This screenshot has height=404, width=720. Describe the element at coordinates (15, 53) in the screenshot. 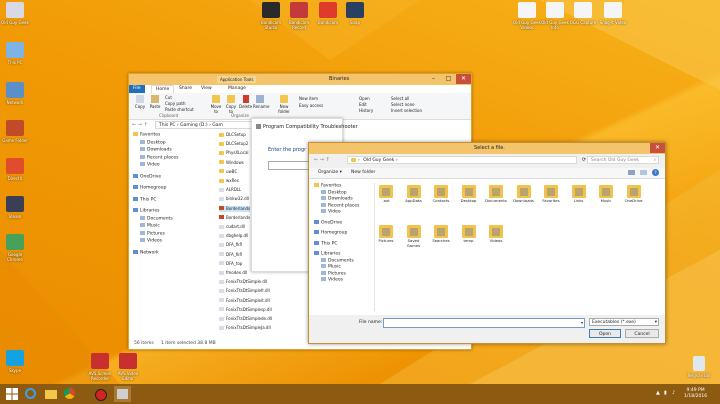

I see `desktop-shortcut-1: This PC` at that location.